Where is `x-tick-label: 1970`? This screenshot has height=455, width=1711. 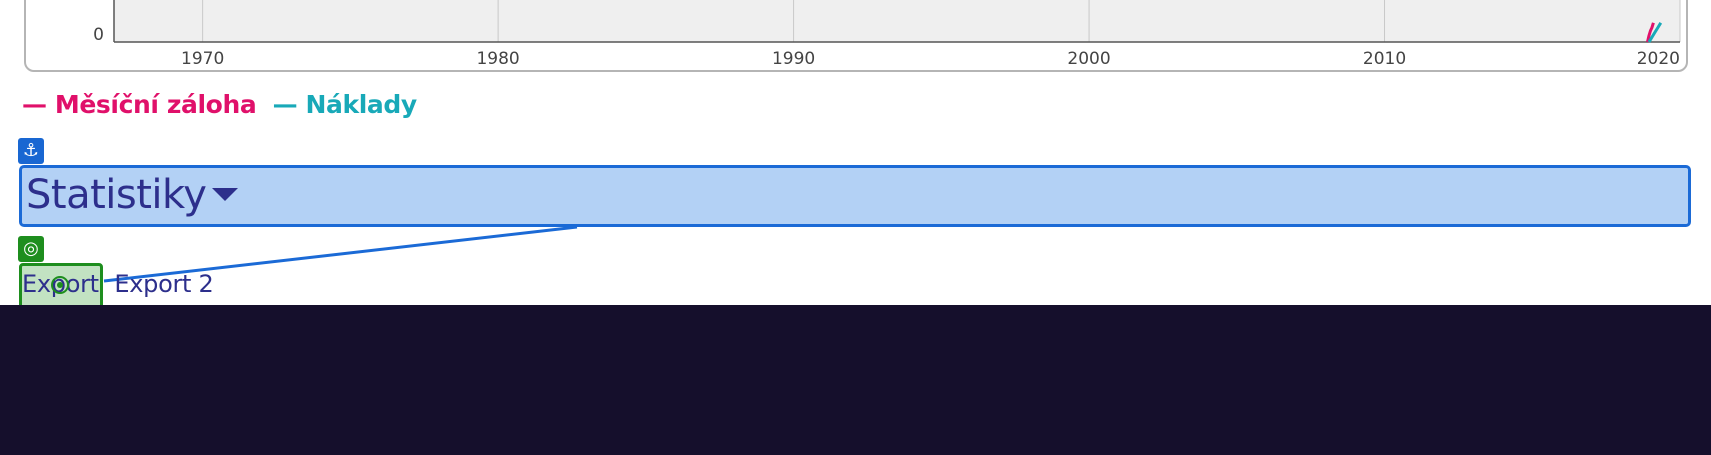
x-tick-label: 1970 is located at coordinates (202, 59).